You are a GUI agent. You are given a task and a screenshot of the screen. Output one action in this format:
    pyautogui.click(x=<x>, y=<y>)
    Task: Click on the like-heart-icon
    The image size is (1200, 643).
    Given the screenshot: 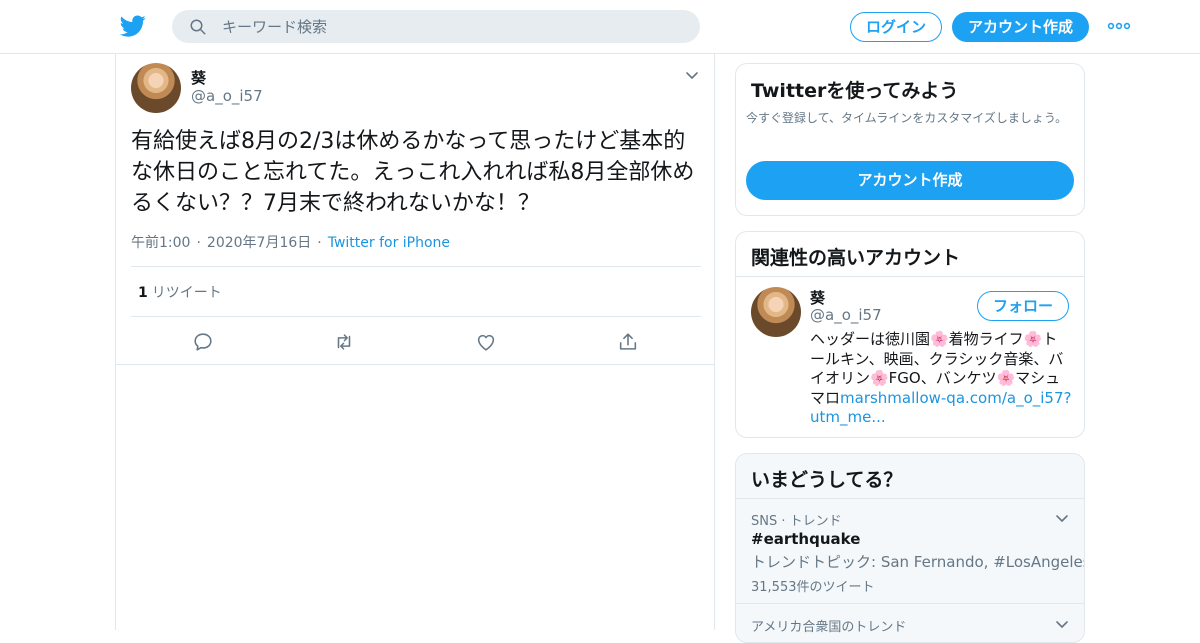 What is the action you would take?
    pyautogui.click(x=486, y=342)
    